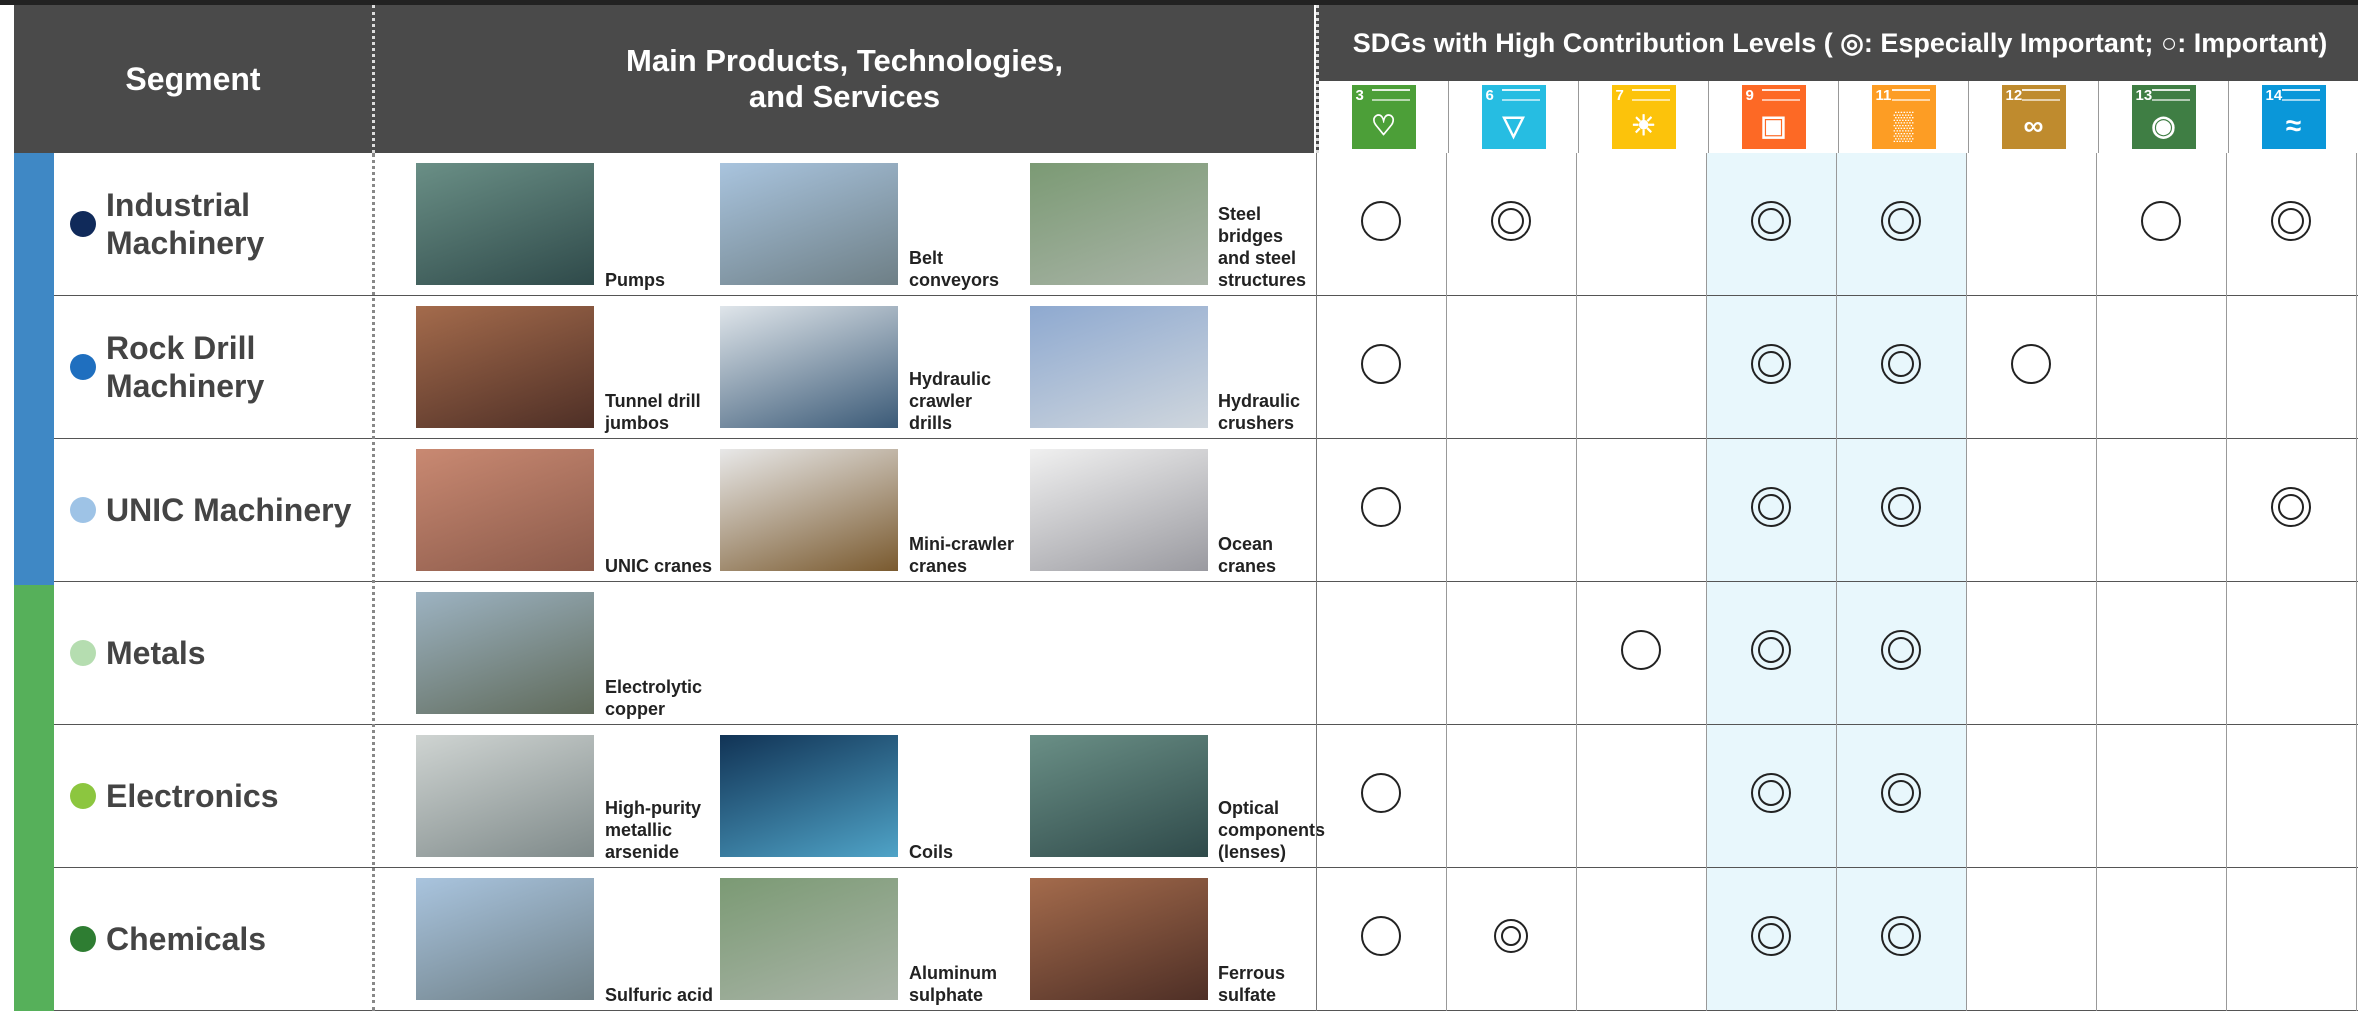 Image resolution: width=2358 pixels, height=1011 pixels. I want to click on sdg-header-cell: 13 ◉, so click(2164, 117).